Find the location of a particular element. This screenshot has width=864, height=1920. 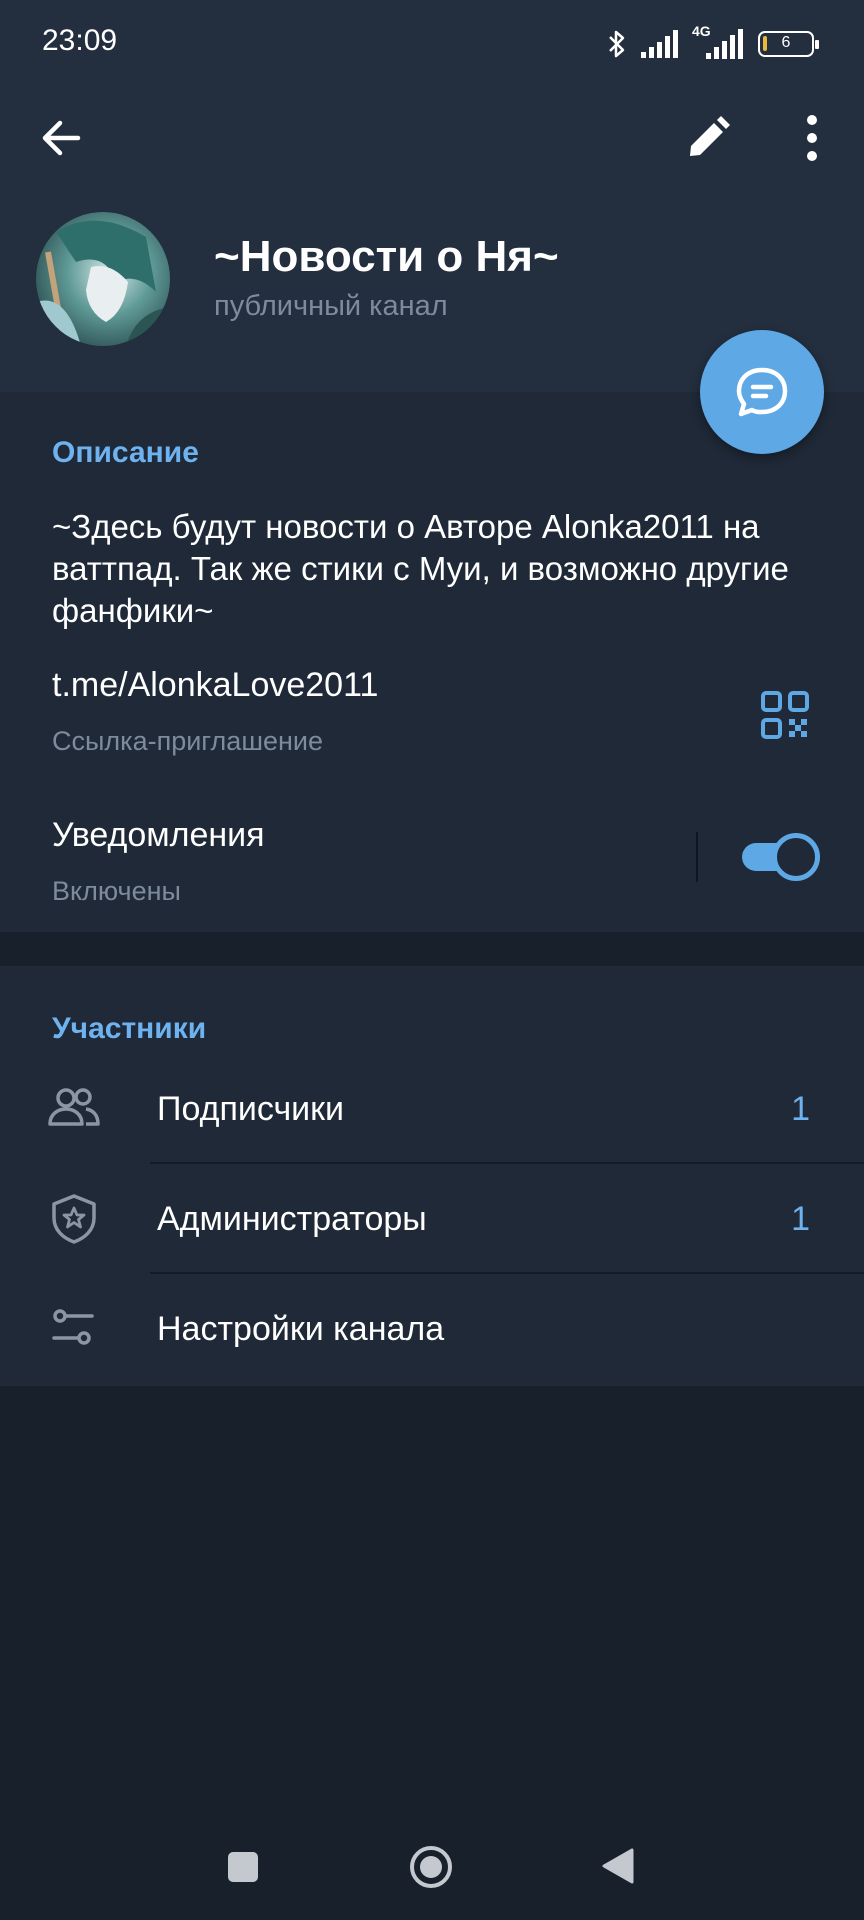

qr-code-icon is located at coordinates (785, 715).